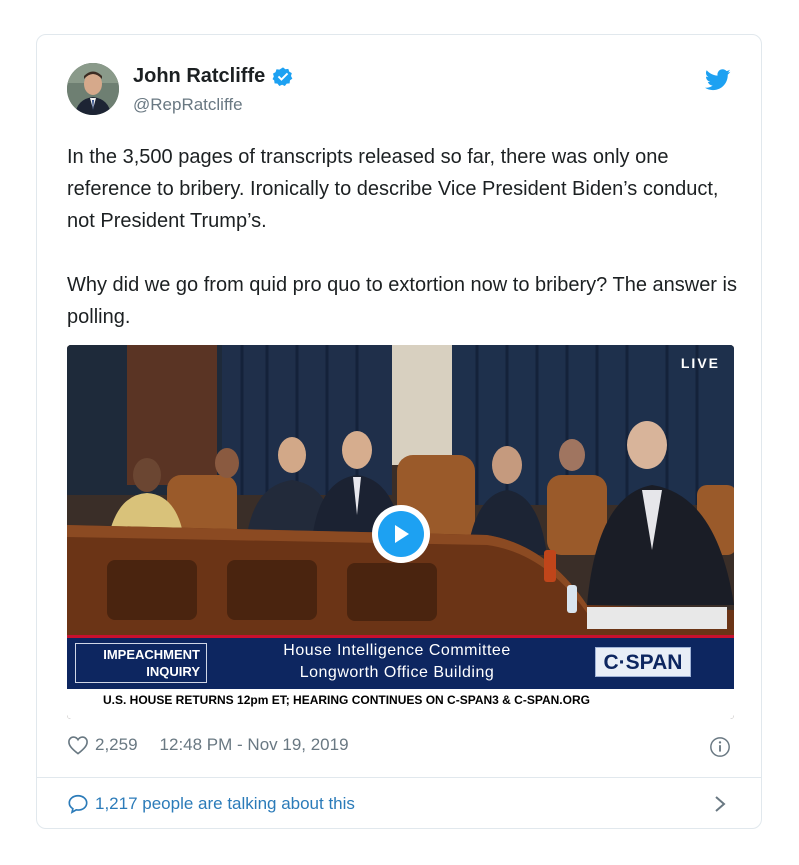 This screenshot has width=799, height=865. Describe the element at coordinates (643, 662) in the screenshot. I see `network-logo: C·SPAN` at that location.